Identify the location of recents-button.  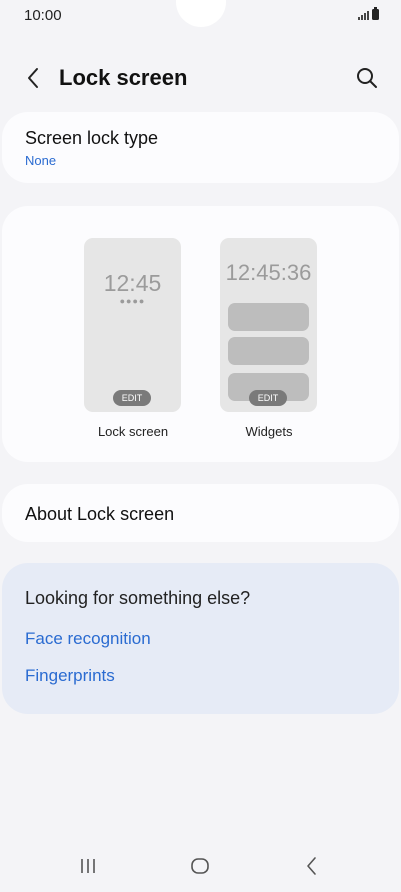
(88, 866).